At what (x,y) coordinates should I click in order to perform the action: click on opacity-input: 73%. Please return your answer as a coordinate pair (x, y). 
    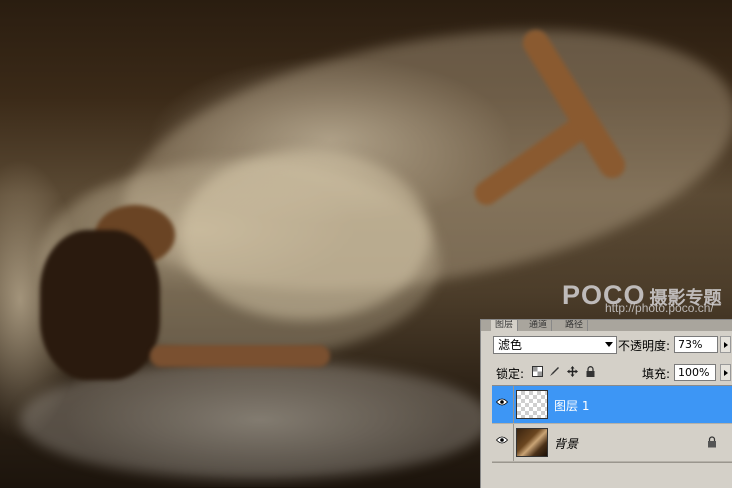
    Looking at the image, I should click on (696, 344).